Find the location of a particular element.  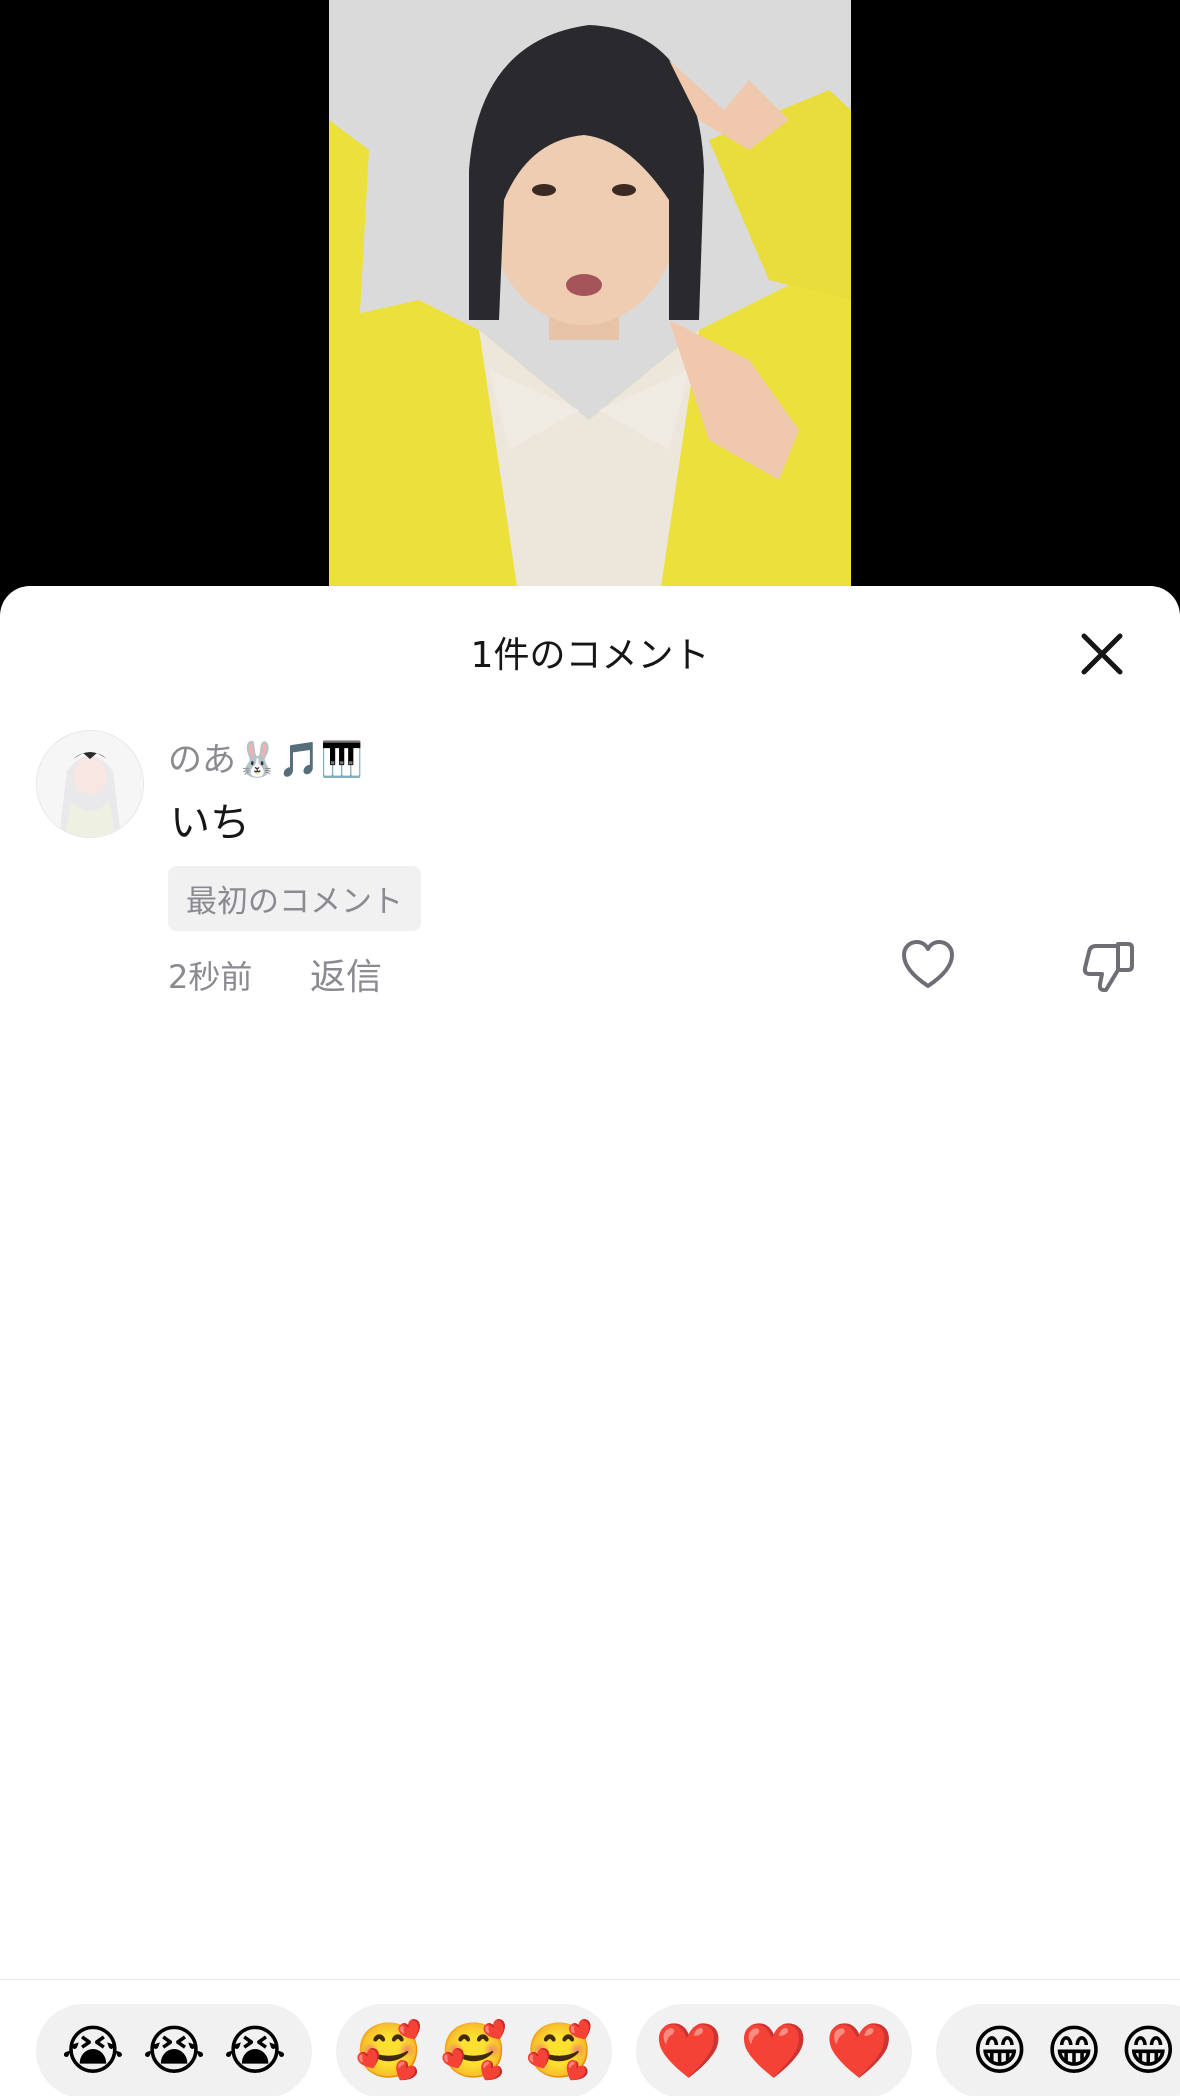

close-icon is located at coordinates (1102, 654).